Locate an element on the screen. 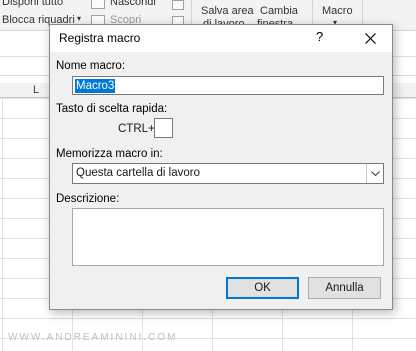 The height and width of the screenshot is (351, 416). side-by-side-icon is located at coordinates (178, 5).